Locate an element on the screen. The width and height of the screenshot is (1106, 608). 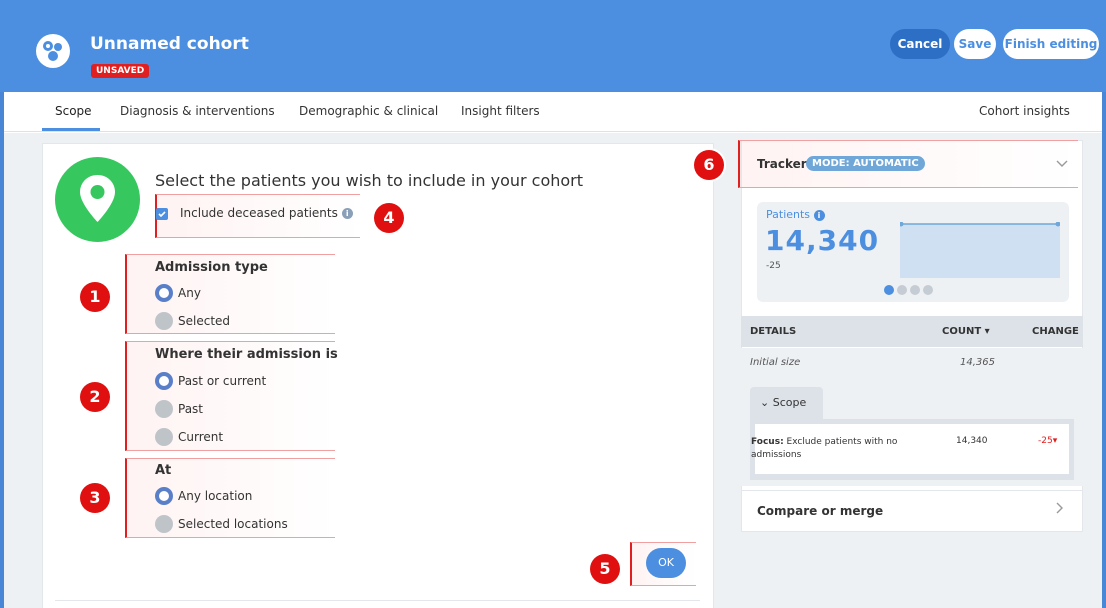
patients-sparkline is located at coordinates (980, 250).